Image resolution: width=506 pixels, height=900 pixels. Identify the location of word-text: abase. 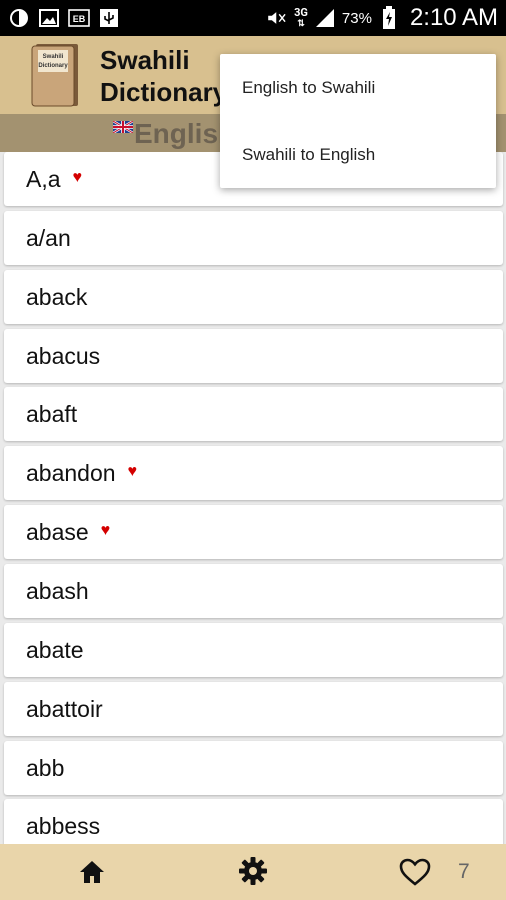
(57, 531).